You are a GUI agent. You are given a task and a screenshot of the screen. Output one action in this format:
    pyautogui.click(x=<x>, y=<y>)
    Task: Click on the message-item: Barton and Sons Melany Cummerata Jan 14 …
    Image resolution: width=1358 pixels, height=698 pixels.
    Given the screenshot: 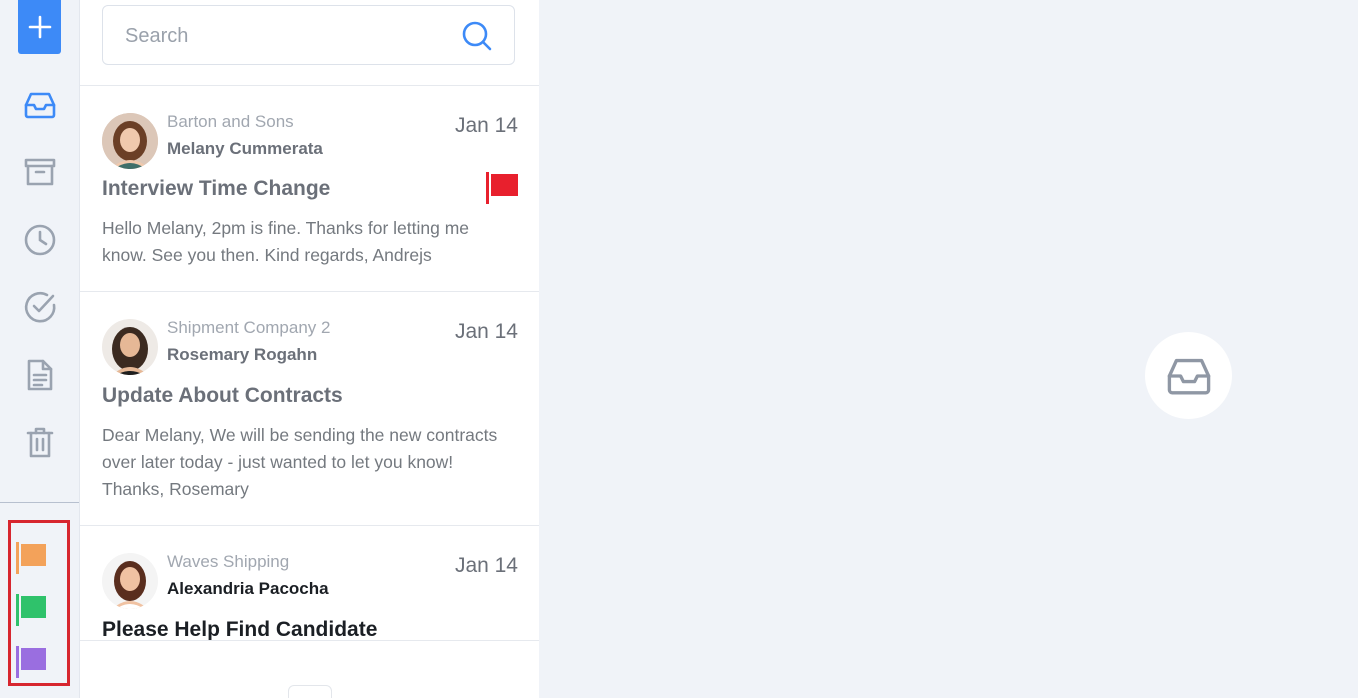 What is the action you would take?
    pyautogui.click(x=309, y=188)
    